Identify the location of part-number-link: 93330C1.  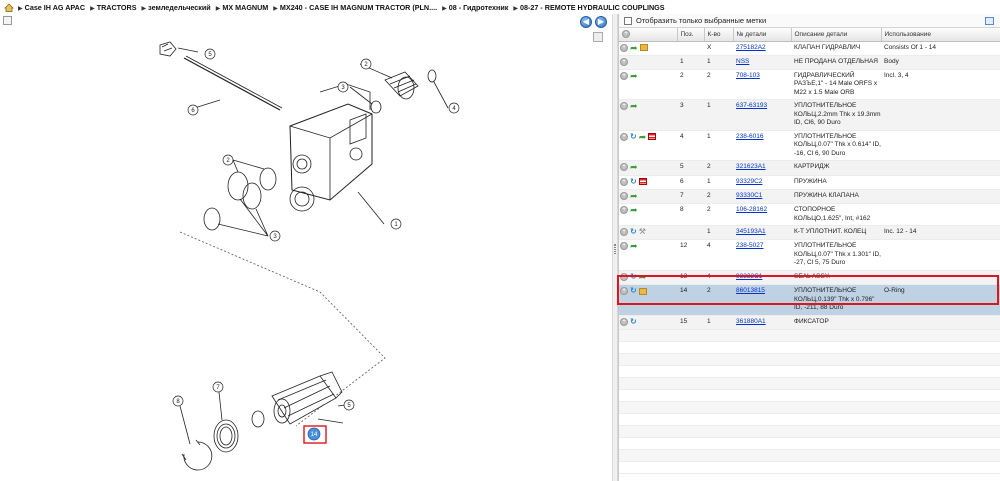
(749, 195).